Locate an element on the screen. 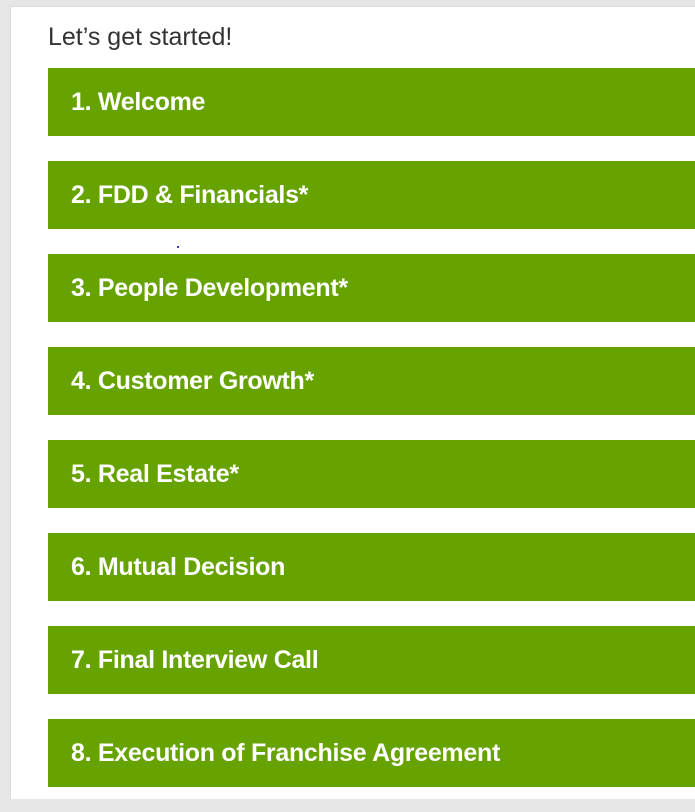 Image resolution: width=695 pixels, height=812 pixels. step-label: 7. Final Interview Call is located at coordinates (195, 659).